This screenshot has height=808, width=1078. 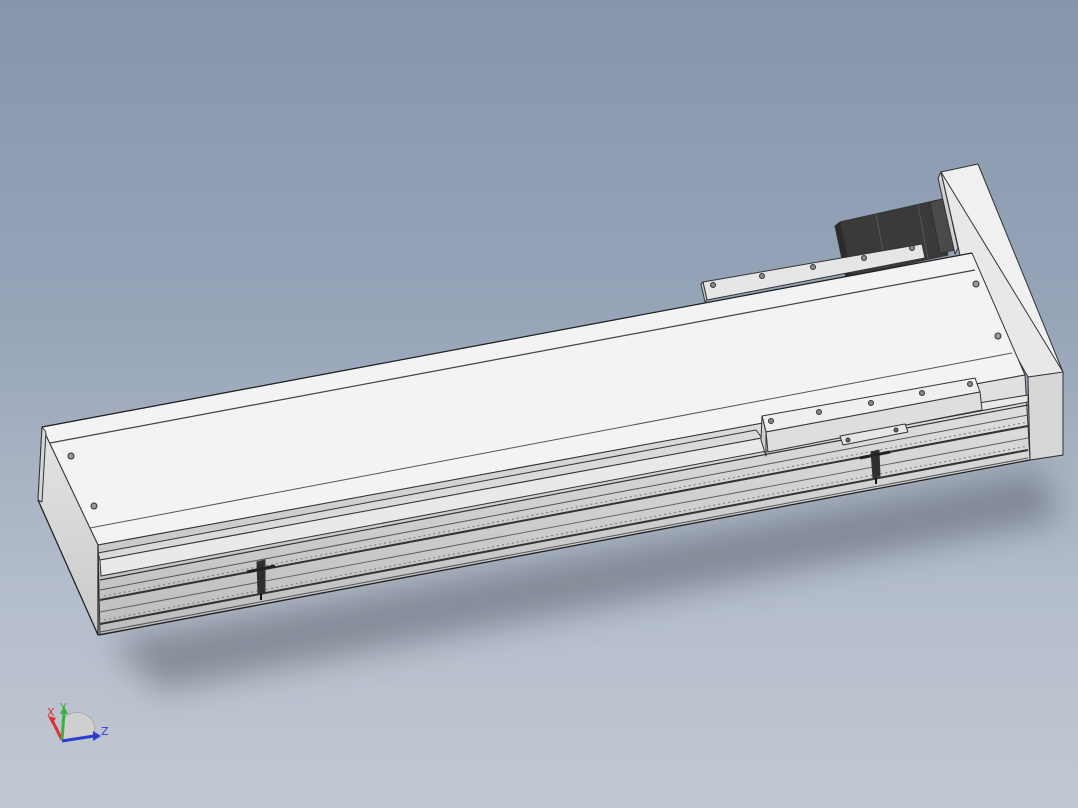 What do you see at coordinates (105, 731) in the screenshot?
I see `triad-z-label: Z` at bounding box center [105, 731].